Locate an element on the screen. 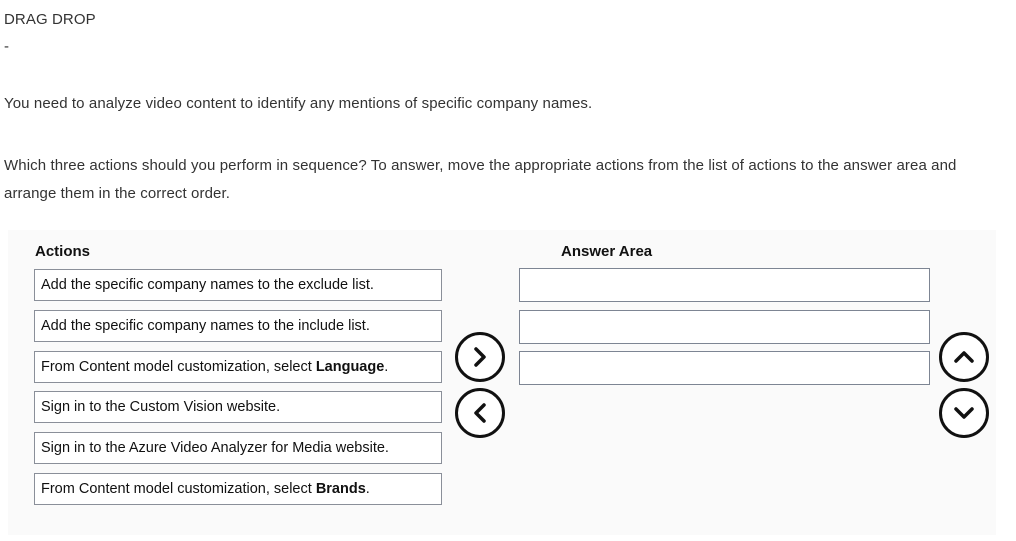 The height and width of the screenshot is (541, 1016). action-item-text: Sign in to the Custom Vision website. is located at coordinates (161, 407).